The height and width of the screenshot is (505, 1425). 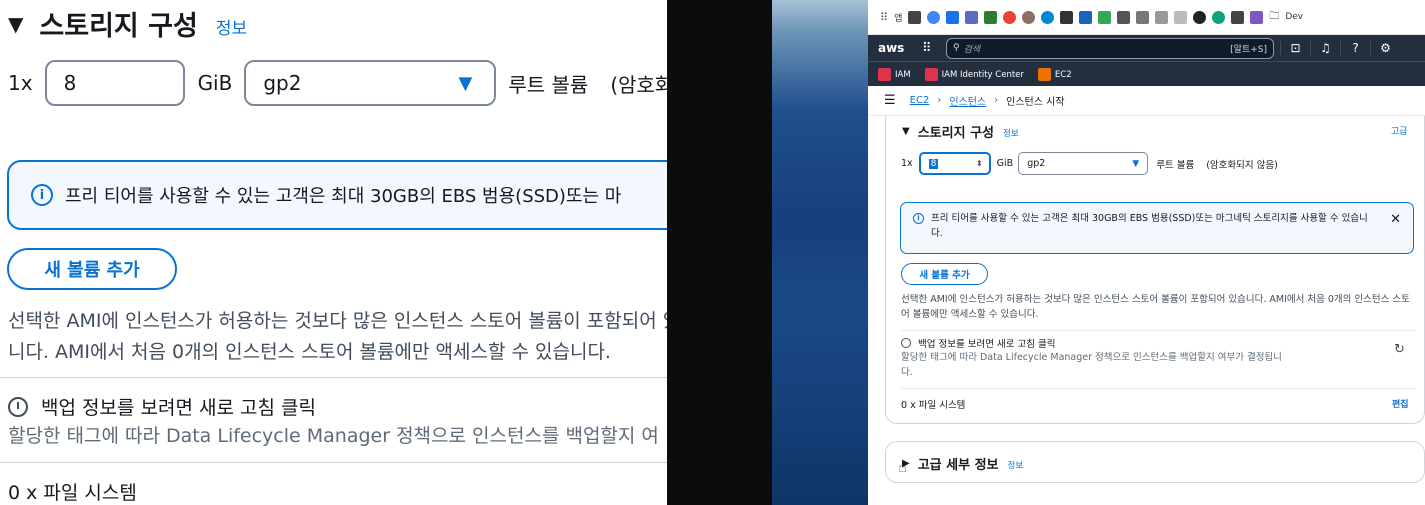 What do you see at coordinates (1016, 465) in the screenshot?
I see `advanced-info-link: 정보` at bounding box center [1016, 465].